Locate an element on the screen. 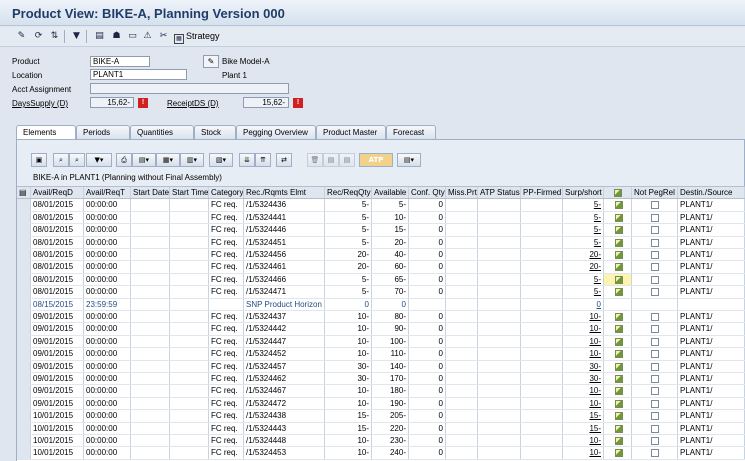  cell-elmt: /1/5324452 is located at coordinates (284, 354).